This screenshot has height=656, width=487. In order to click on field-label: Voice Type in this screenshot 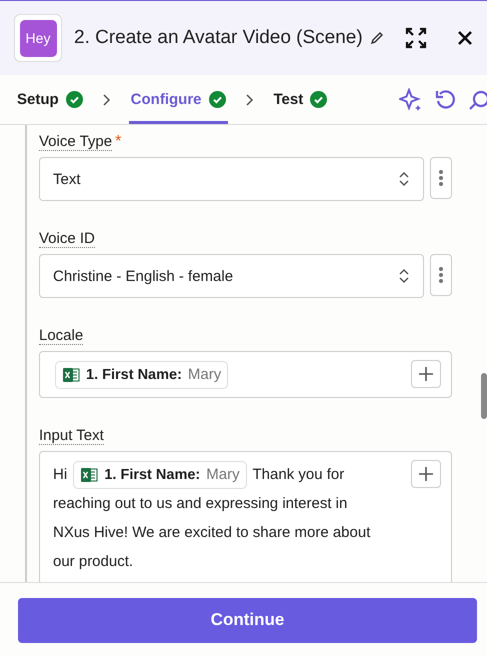, I will do `click(75, 142)`.